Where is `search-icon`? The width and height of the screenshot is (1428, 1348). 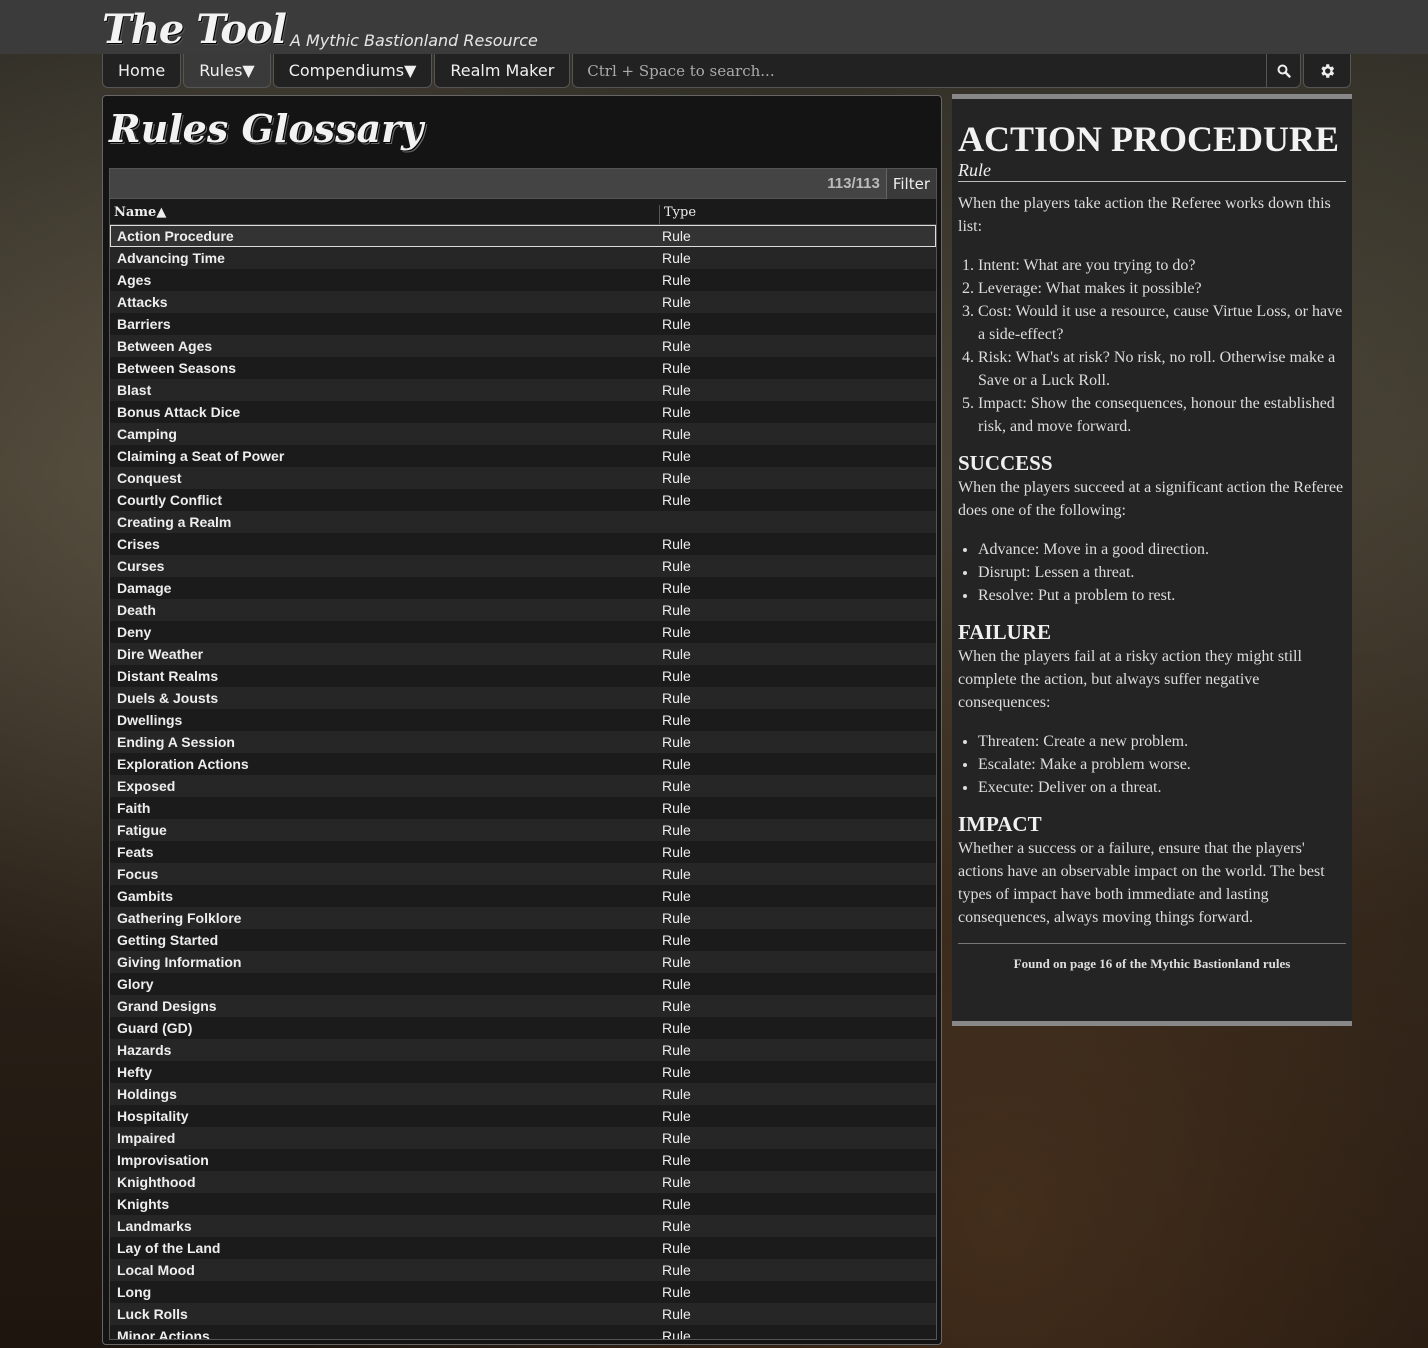 search-icon is located at coordinates (1284, 71).